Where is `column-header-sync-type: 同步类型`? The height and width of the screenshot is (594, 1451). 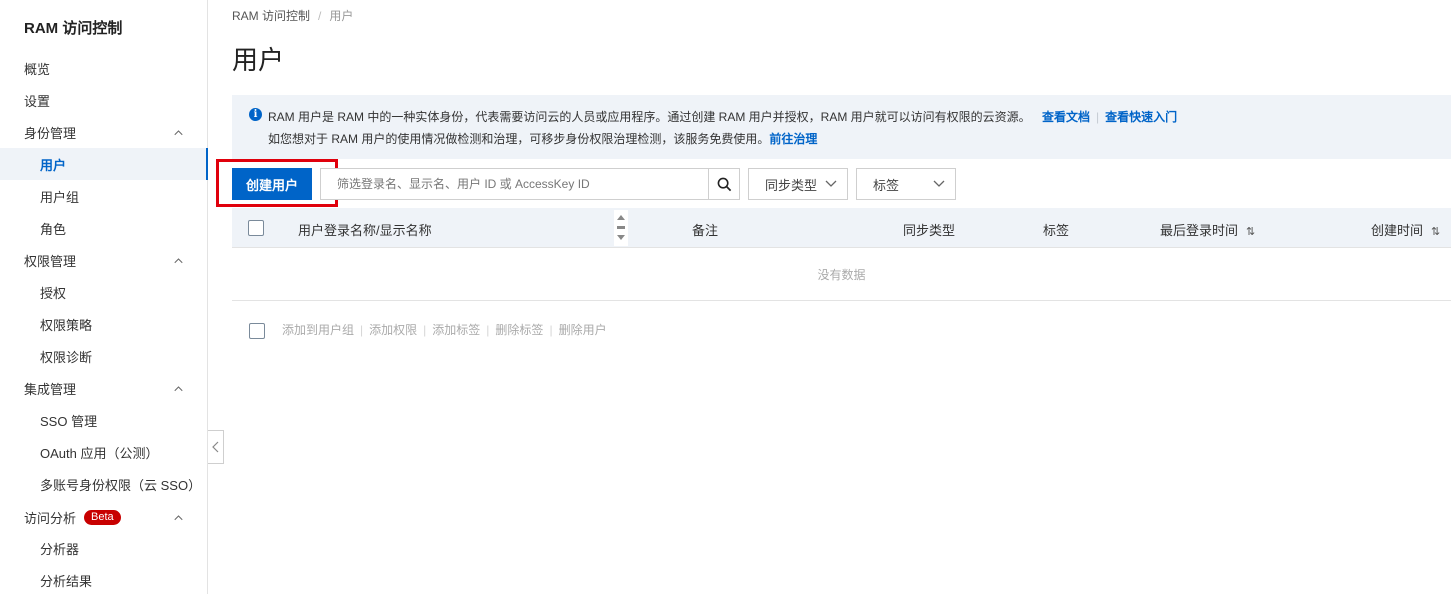
column-header-sync-type: 同步类型 is located at coordinates (929, 230).